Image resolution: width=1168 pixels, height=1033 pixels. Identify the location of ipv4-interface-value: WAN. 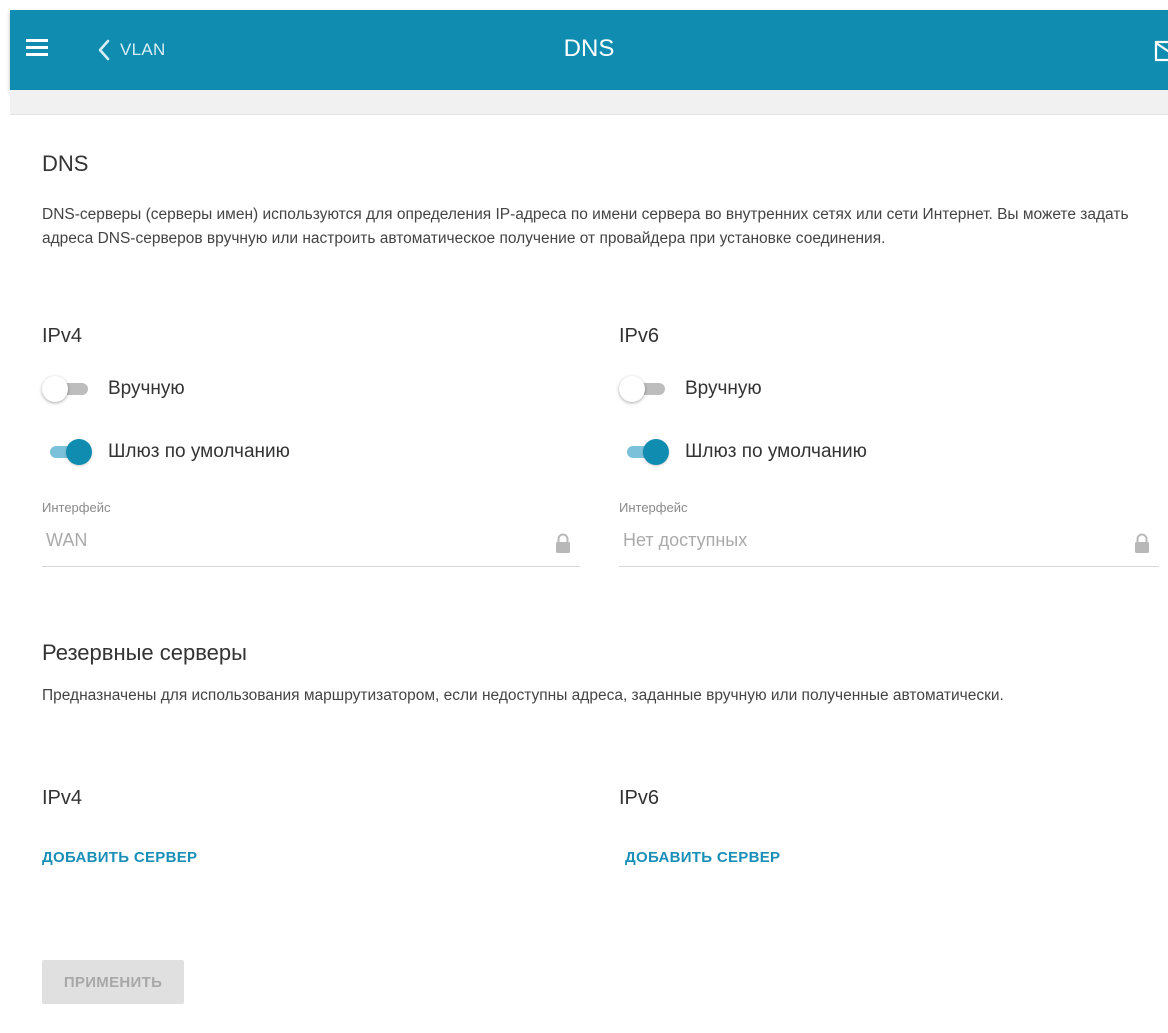
(67, 540).